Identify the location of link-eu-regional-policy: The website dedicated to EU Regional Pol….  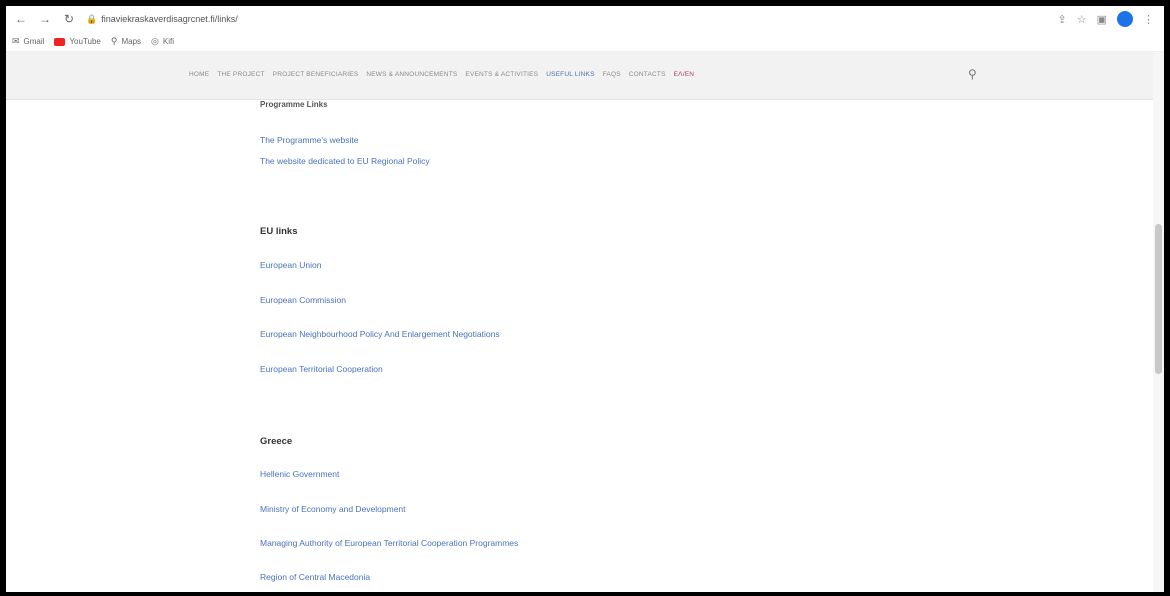
(345, 161).